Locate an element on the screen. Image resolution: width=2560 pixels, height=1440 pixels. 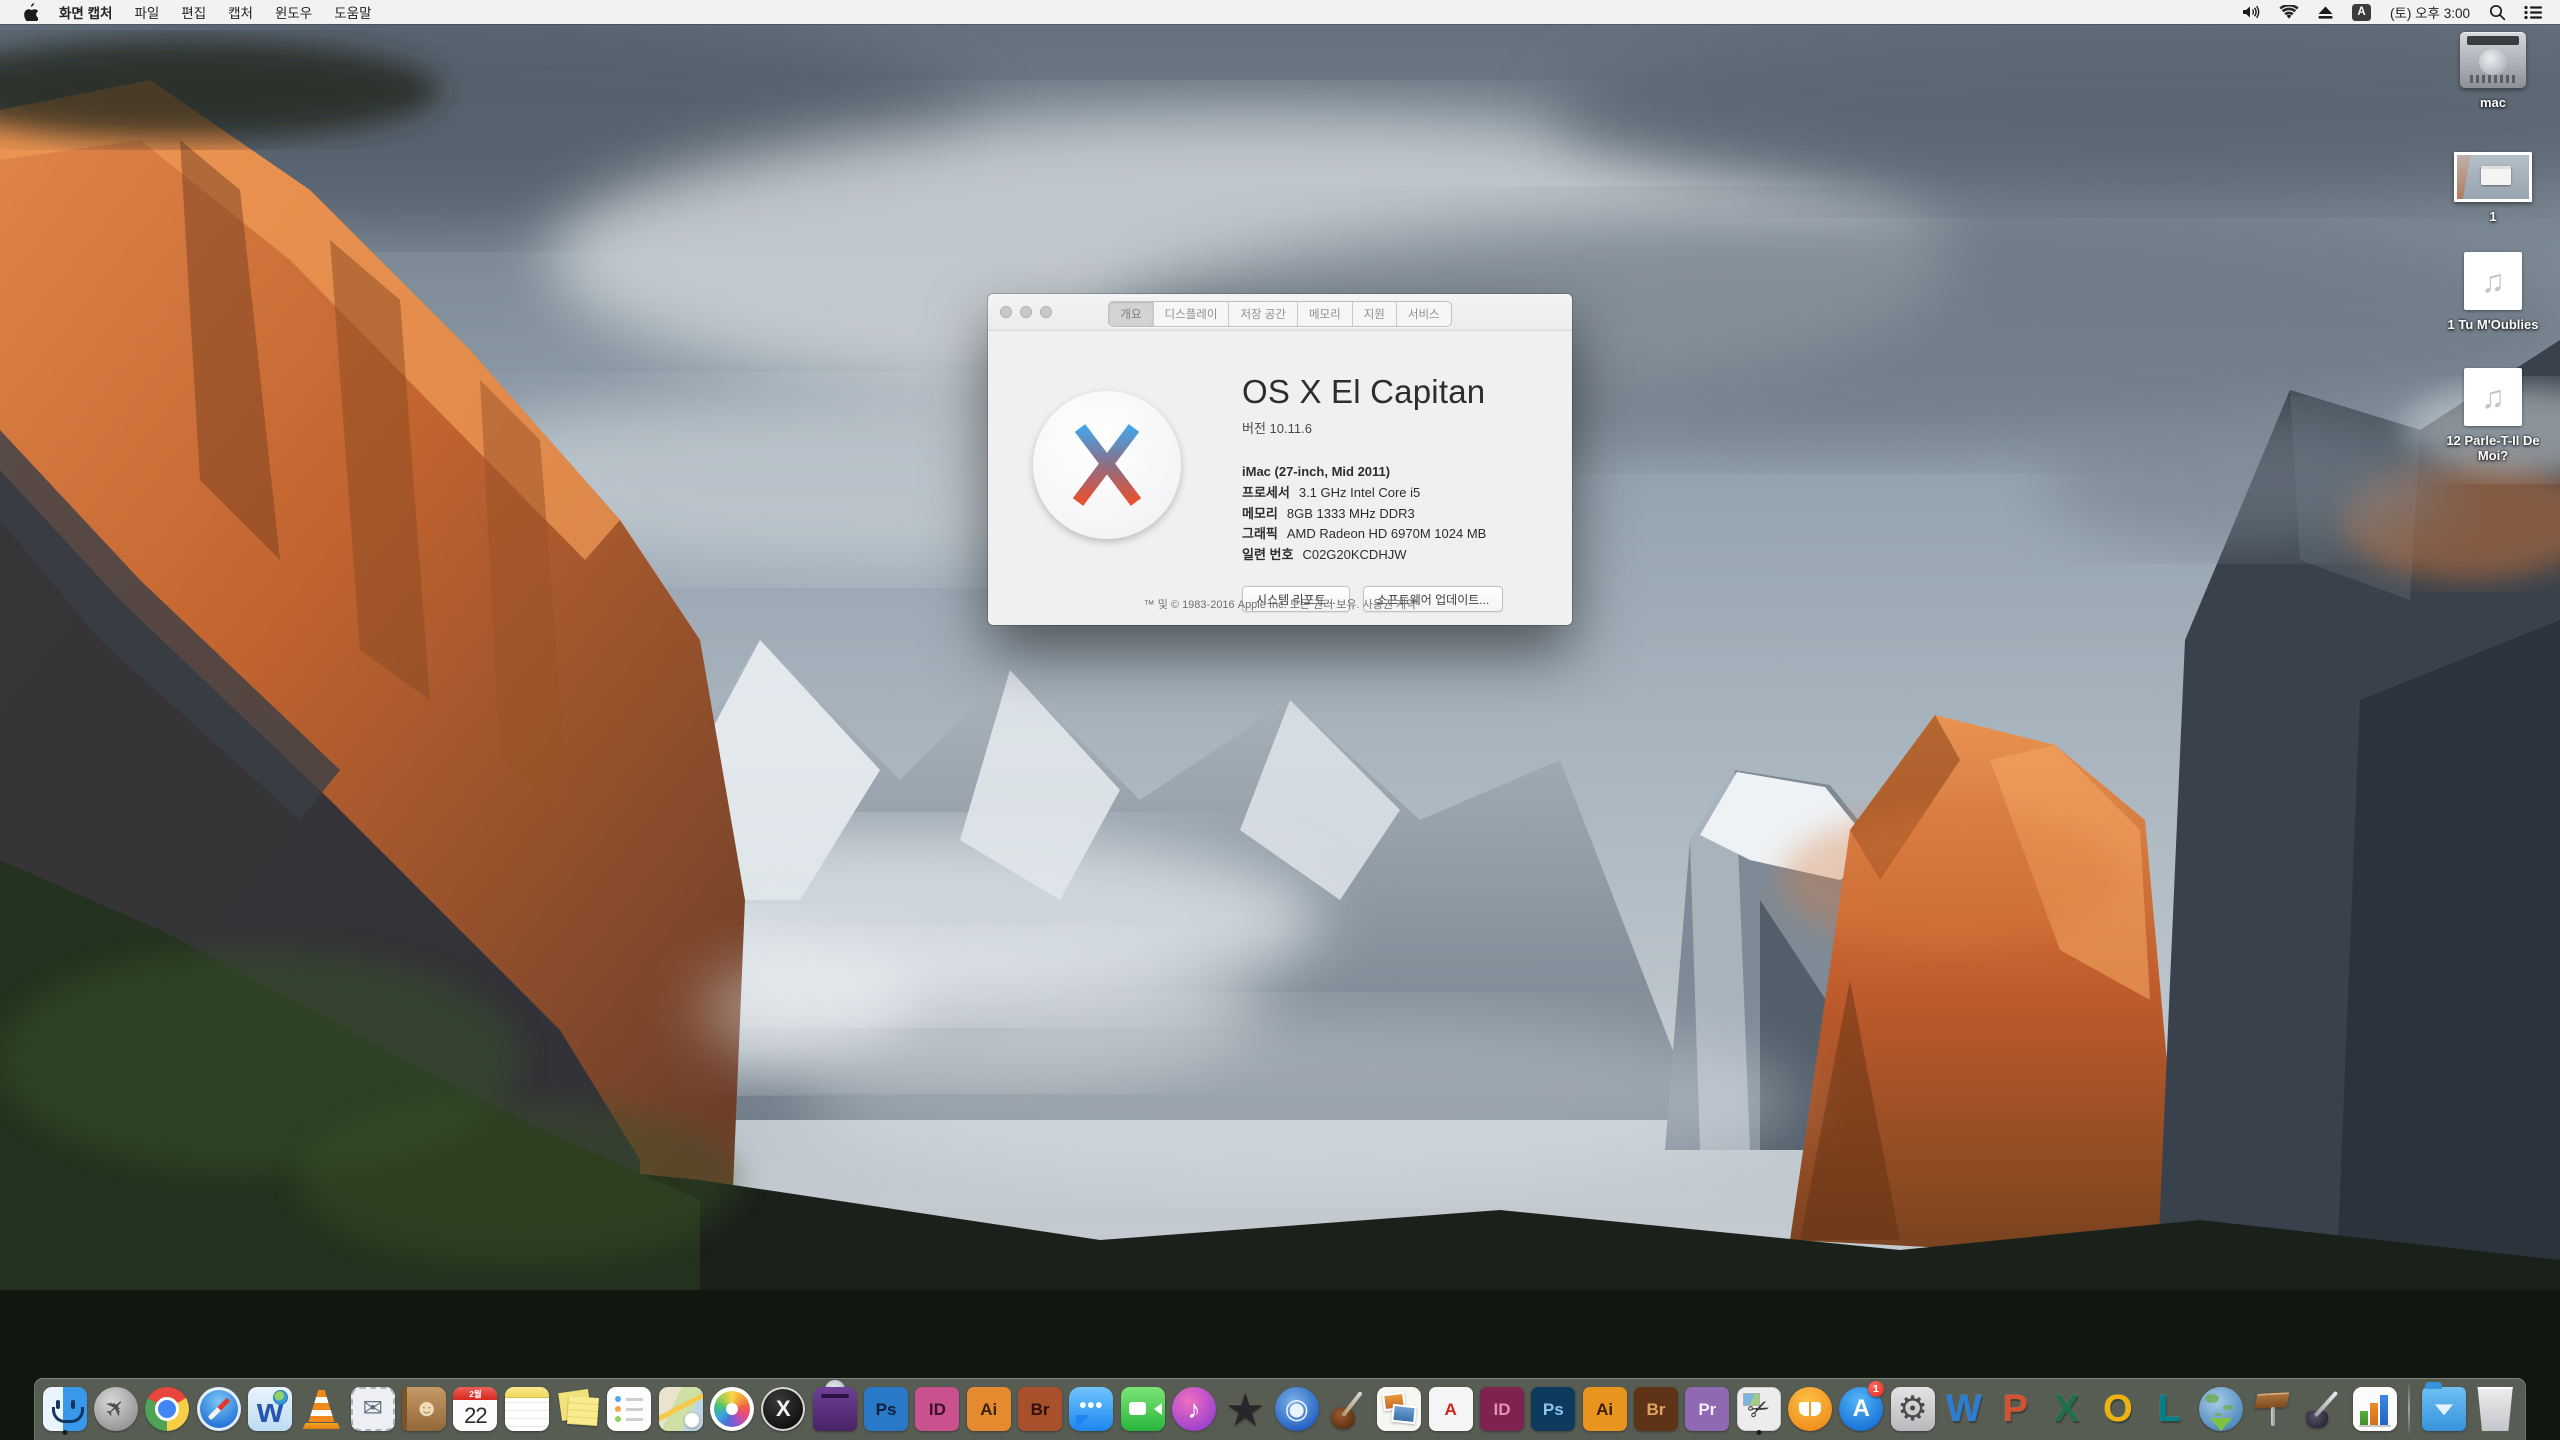
dock-item-garageband is located at coordinates (1347, 1409).